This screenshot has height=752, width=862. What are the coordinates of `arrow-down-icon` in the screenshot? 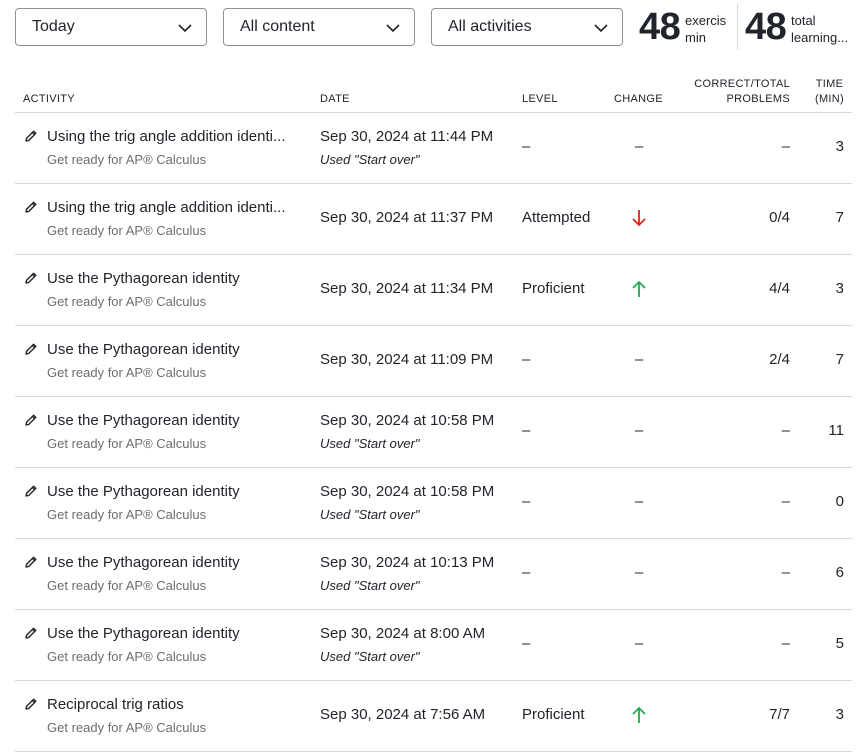 It's located at (639, 218).